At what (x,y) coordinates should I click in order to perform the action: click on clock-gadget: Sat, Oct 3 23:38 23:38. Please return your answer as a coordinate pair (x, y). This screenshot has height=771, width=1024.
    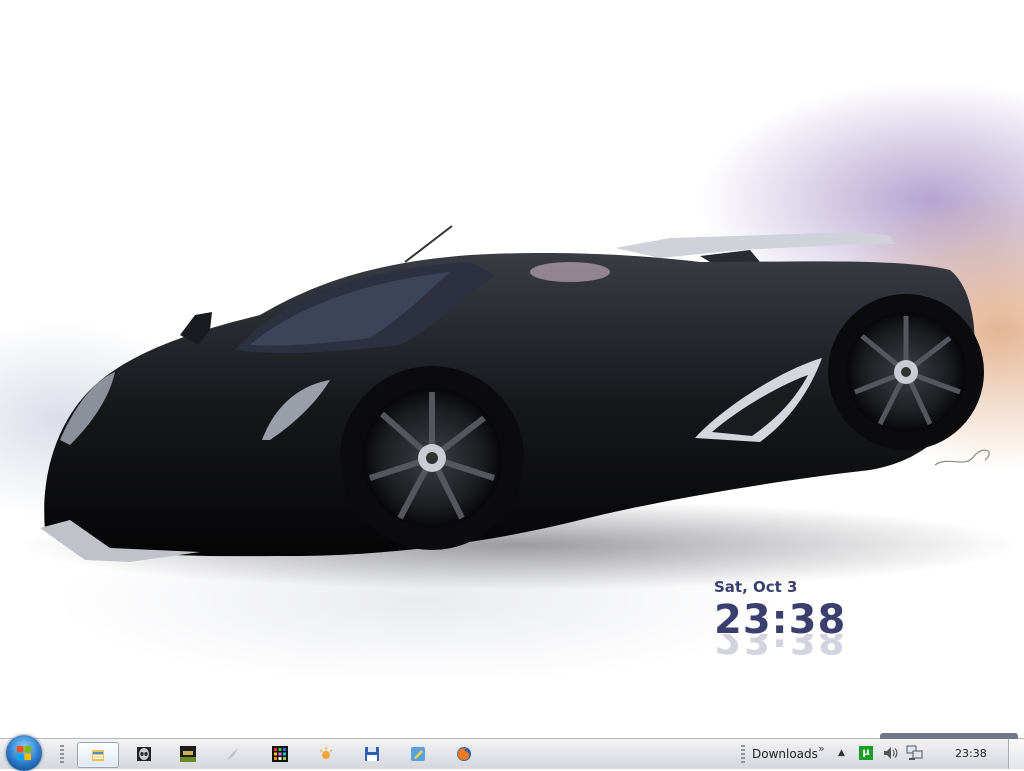
    Looking at the image, I should click on (794, 619).